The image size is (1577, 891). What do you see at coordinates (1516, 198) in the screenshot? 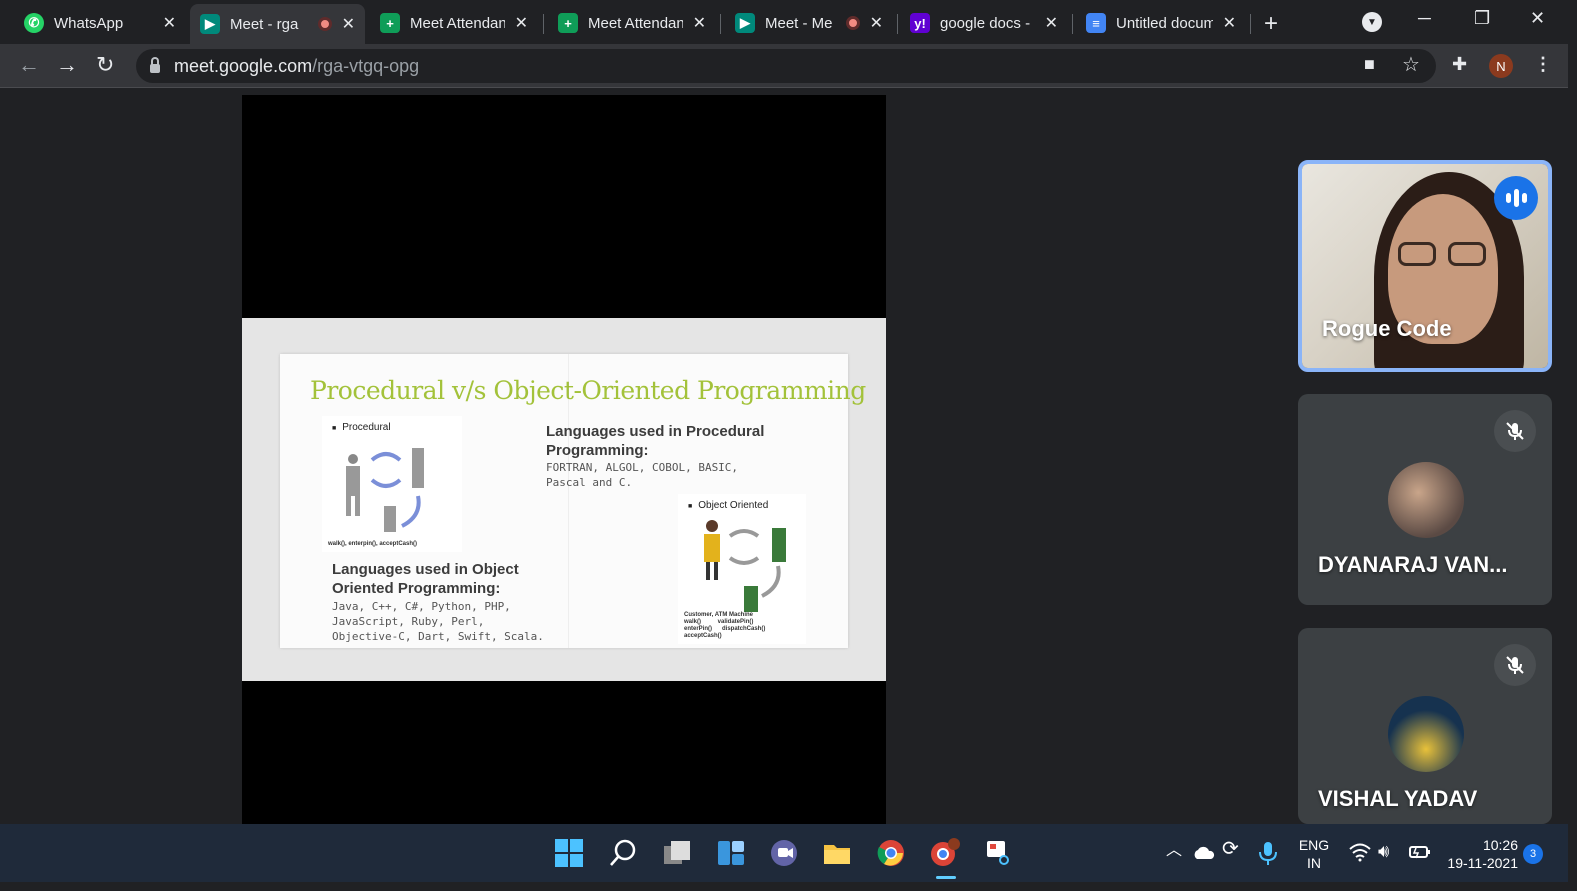
I see `speaking-indicator-icon` at bounding box center [1516, 198].